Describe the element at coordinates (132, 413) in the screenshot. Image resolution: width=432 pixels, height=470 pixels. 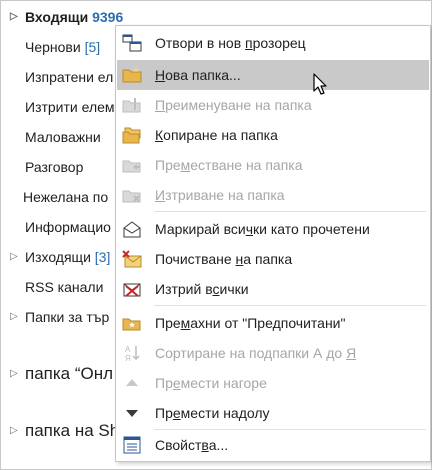
I see `move-down-icon` at that location.